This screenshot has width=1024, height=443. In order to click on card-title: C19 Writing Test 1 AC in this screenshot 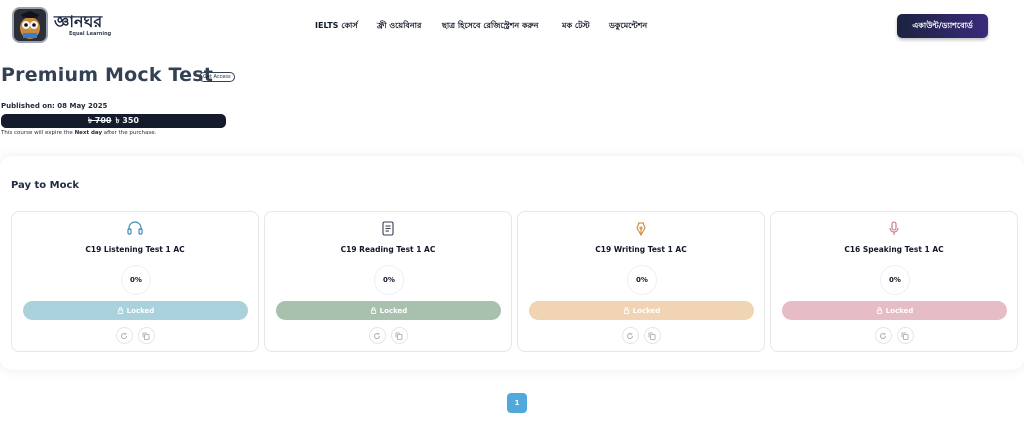, I will do `click(641, 249)`.